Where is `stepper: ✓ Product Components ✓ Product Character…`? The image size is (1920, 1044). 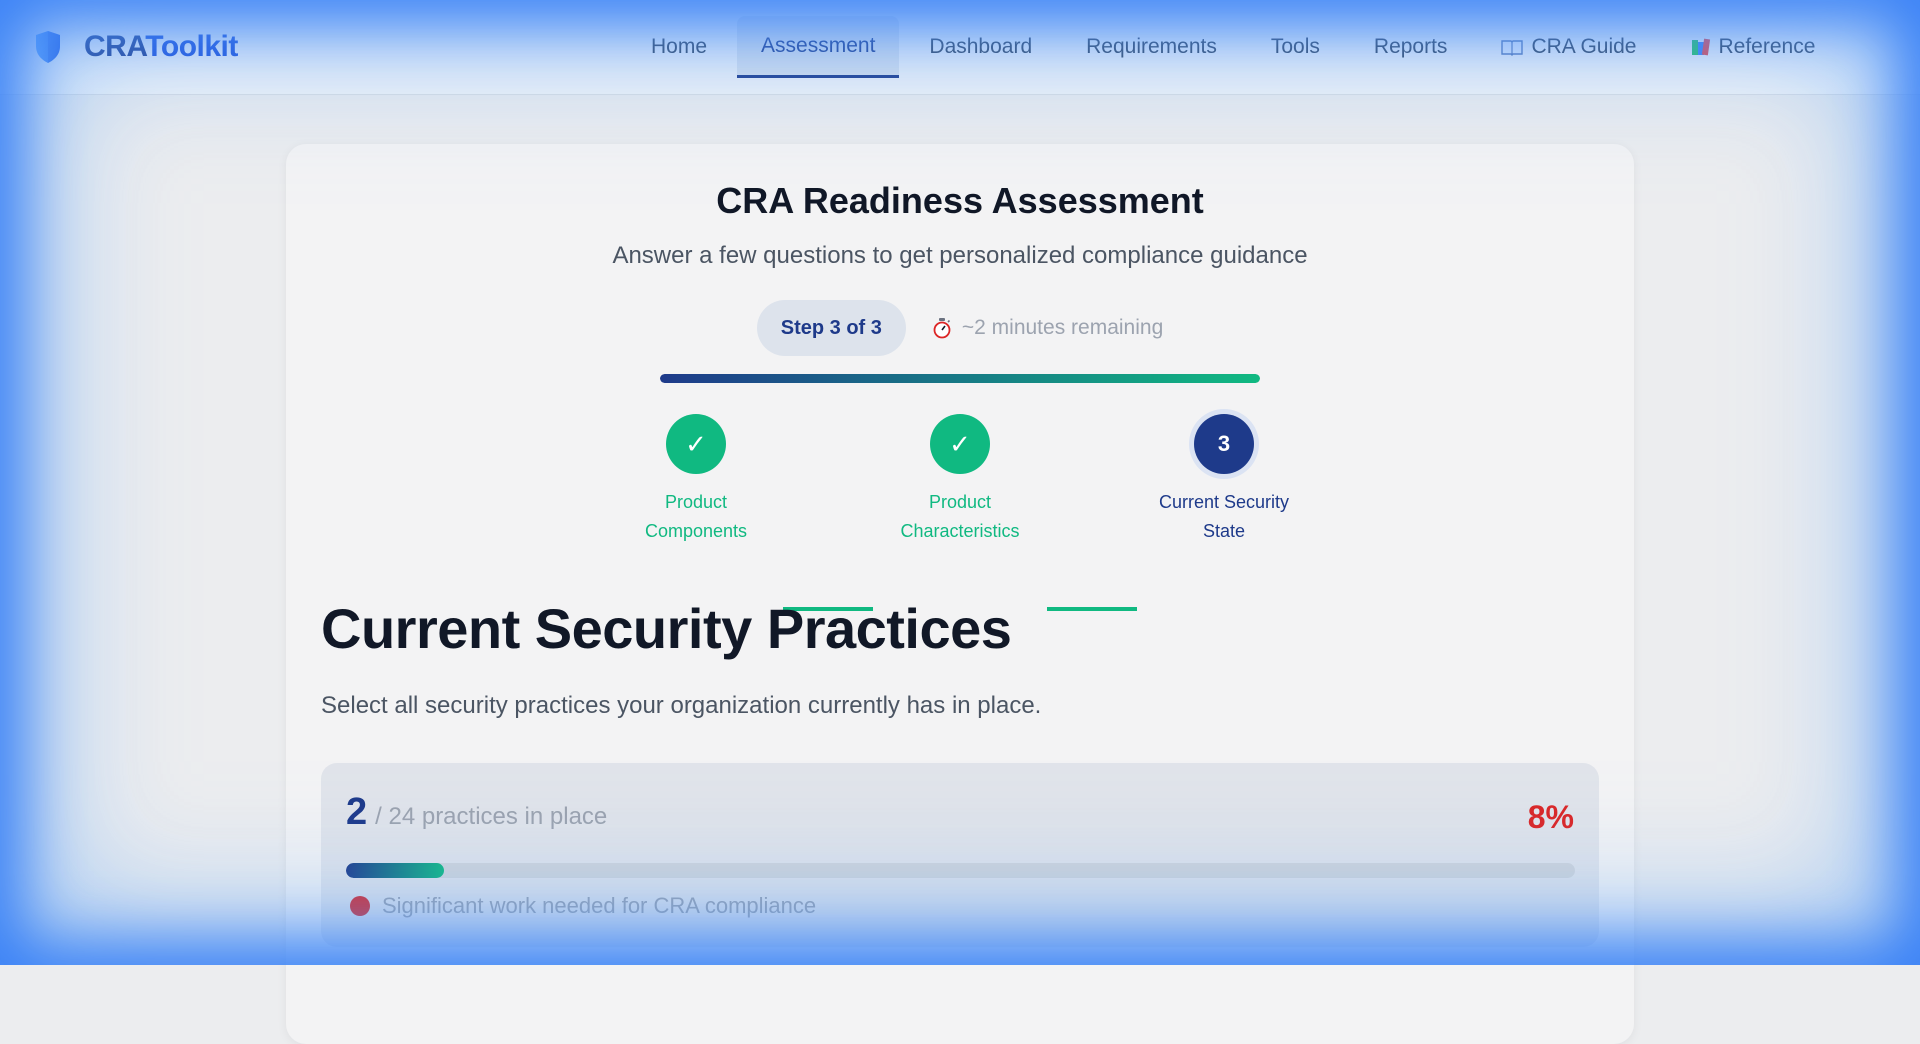 stepper: ✓ Product Components ✓ Product Character… is located at coordinates (960, 512).